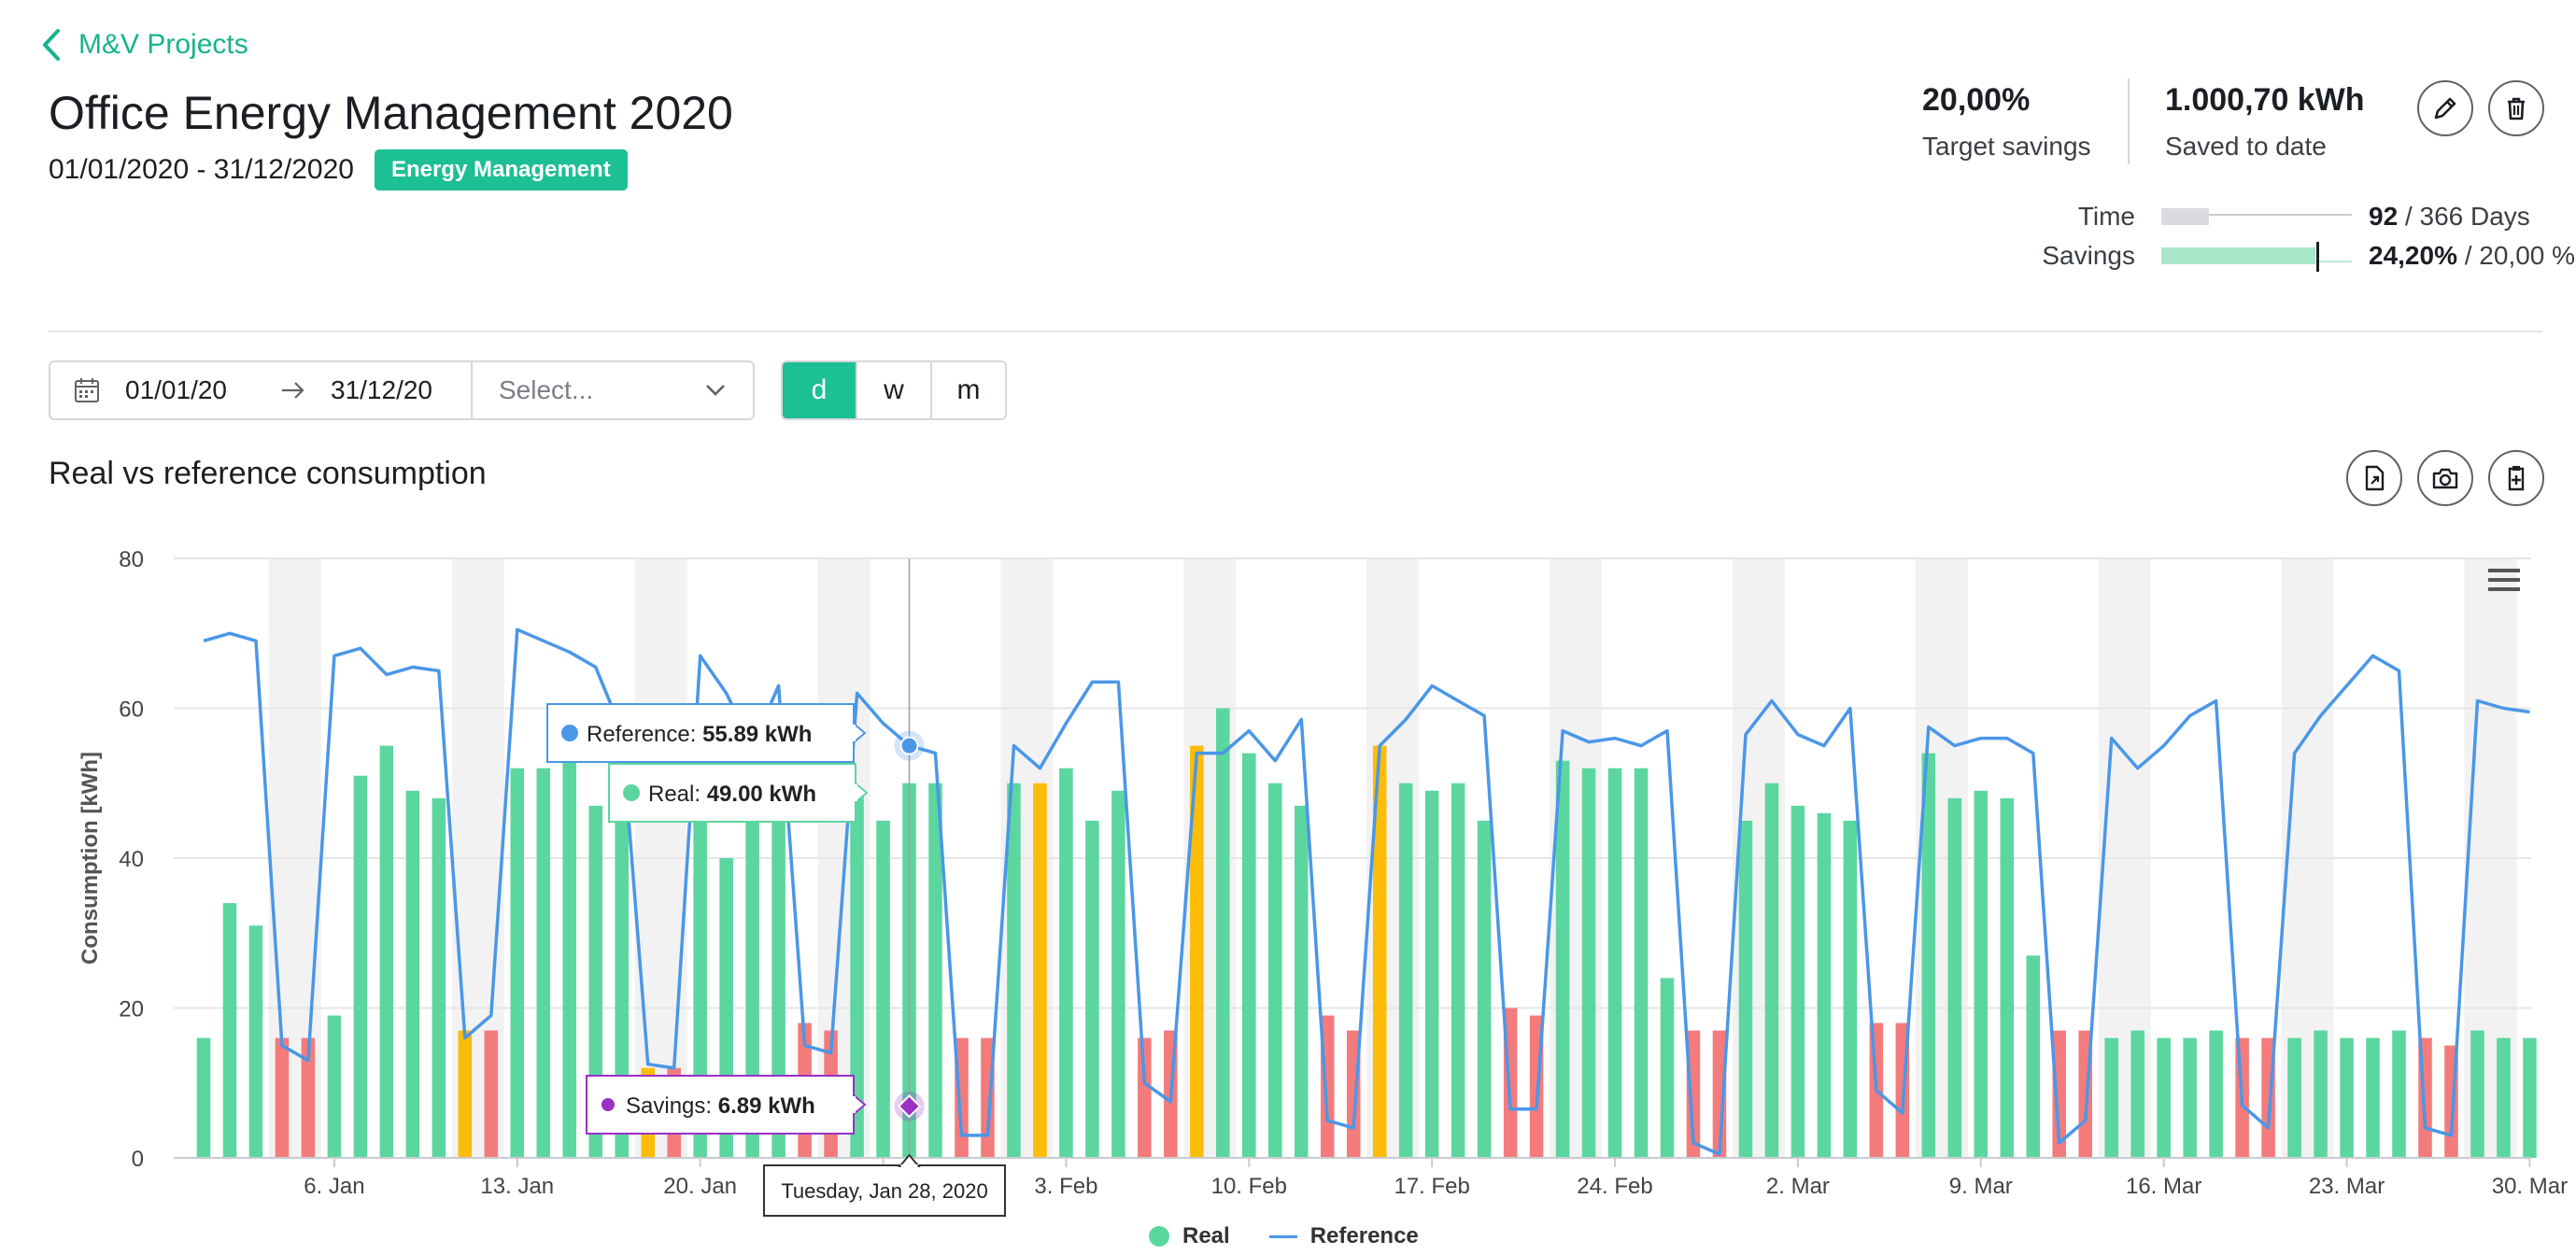 The height and width of the screenshot is (1255, 2576). I want to click on real-tooltip-marker, so click(631, 792).